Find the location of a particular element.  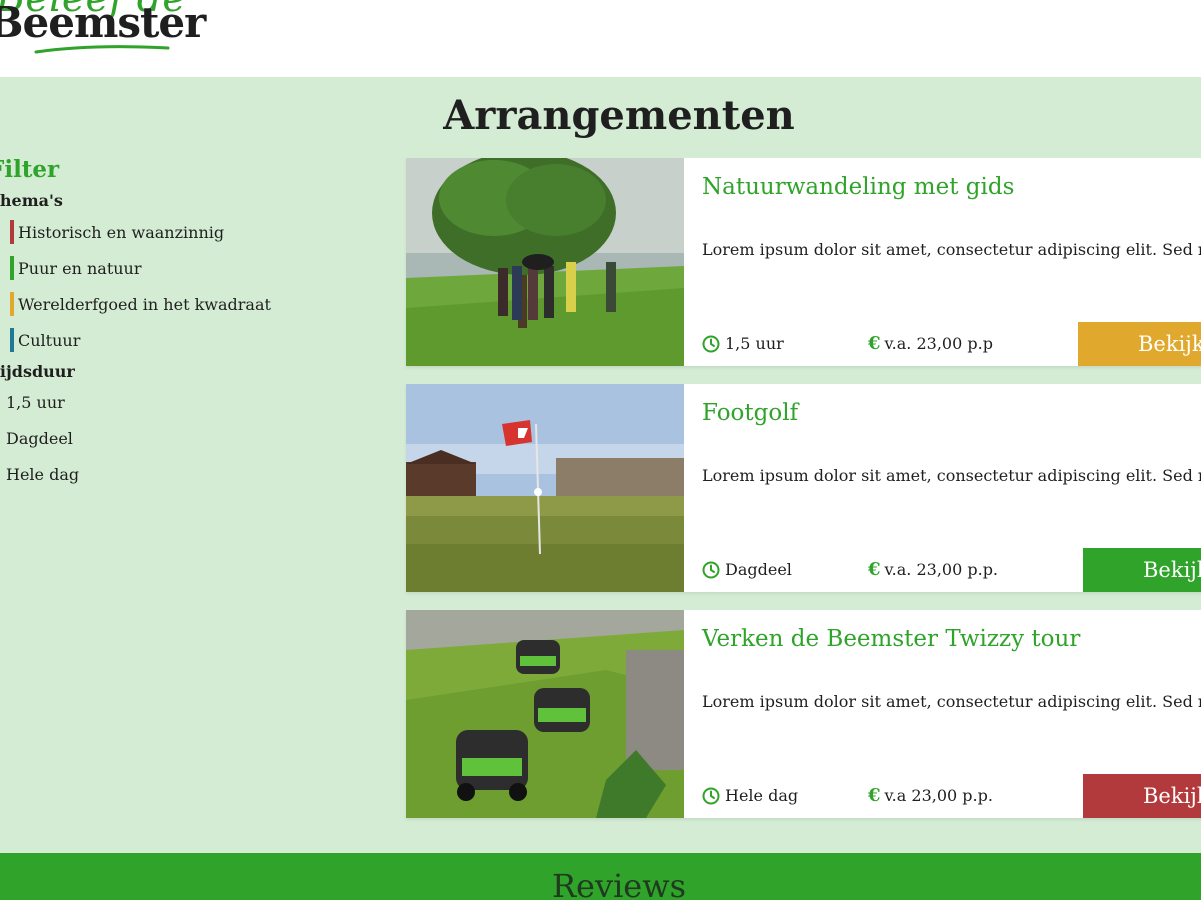

logo-swoosh-icon is located at coordinates (102, 49).